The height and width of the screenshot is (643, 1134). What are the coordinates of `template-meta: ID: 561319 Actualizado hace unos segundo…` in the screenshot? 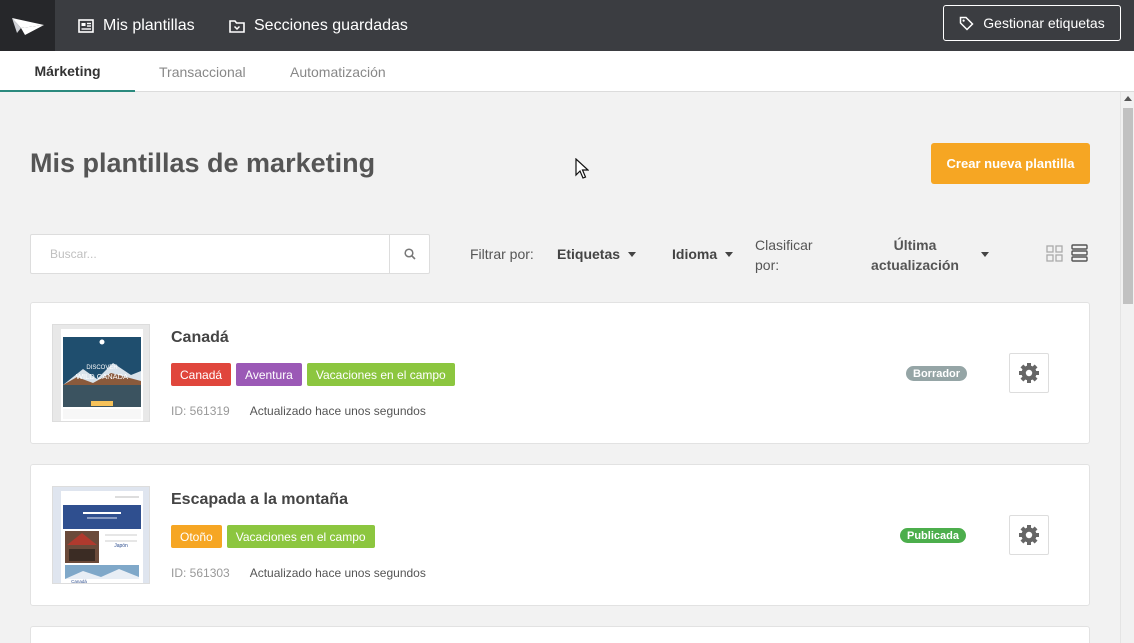 It's located at (298, 411).